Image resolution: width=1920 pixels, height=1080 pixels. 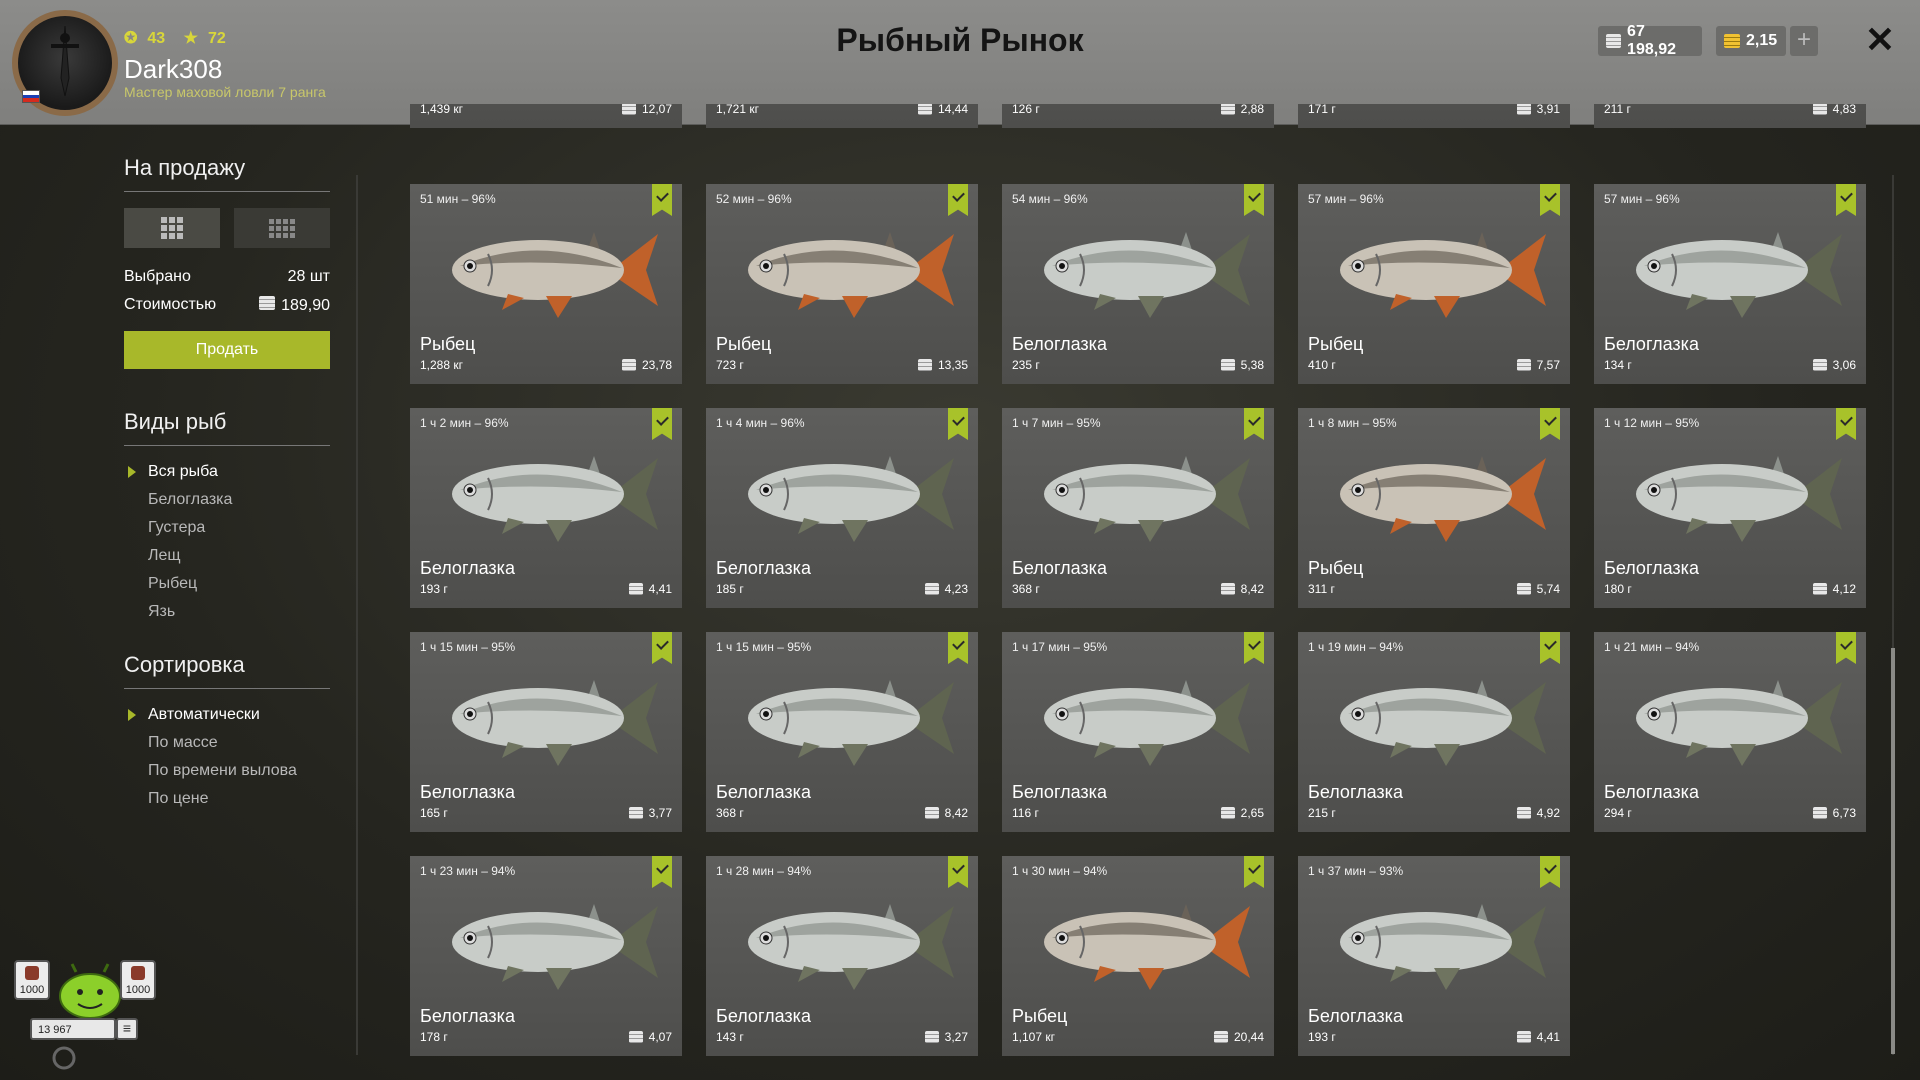 I want to click on fish-price-value: 13,35, so click(x=952, y=365).